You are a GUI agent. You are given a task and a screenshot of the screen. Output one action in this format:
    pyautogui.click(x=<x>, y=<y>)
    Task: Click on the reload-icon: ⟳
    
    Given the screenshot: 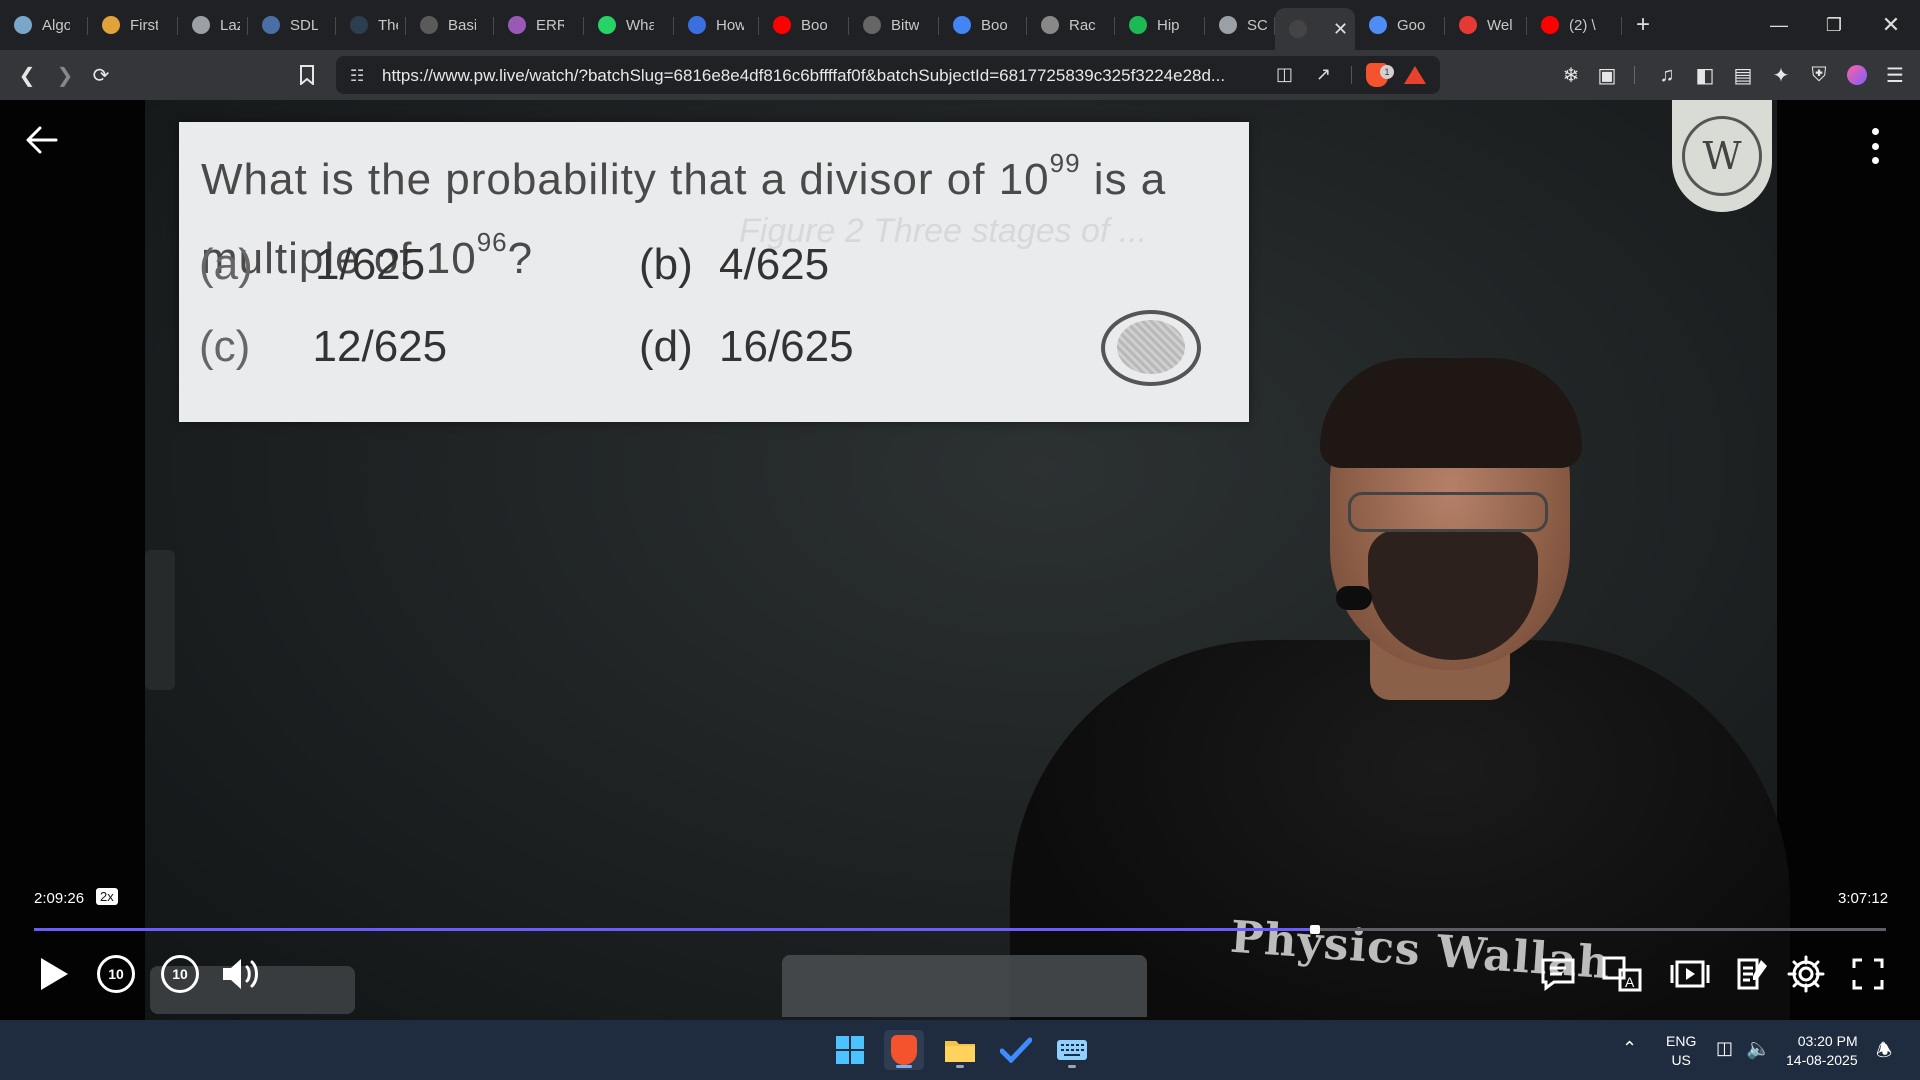 What is the action you would take?
    pyautogui.click(x=101, y=75)
    